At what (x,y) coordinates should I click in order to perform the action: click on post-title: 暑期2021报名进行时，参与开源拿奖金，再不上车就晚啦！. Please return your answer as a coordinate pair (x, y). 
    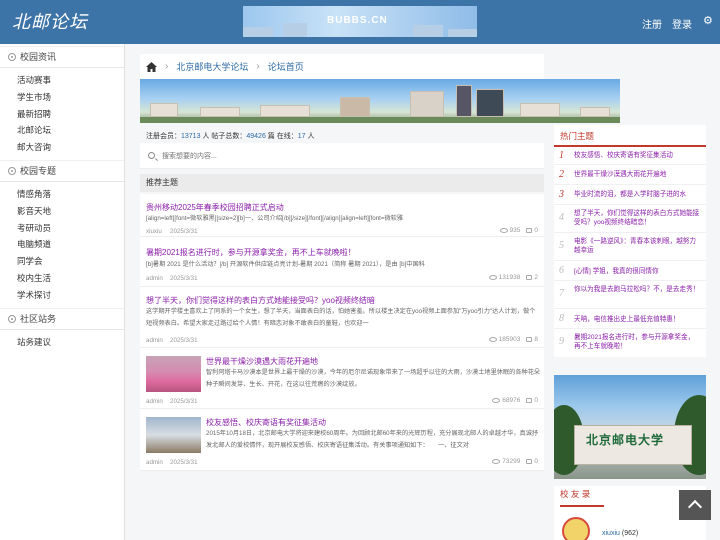
    Looking at the image, I should click on (251, 252).